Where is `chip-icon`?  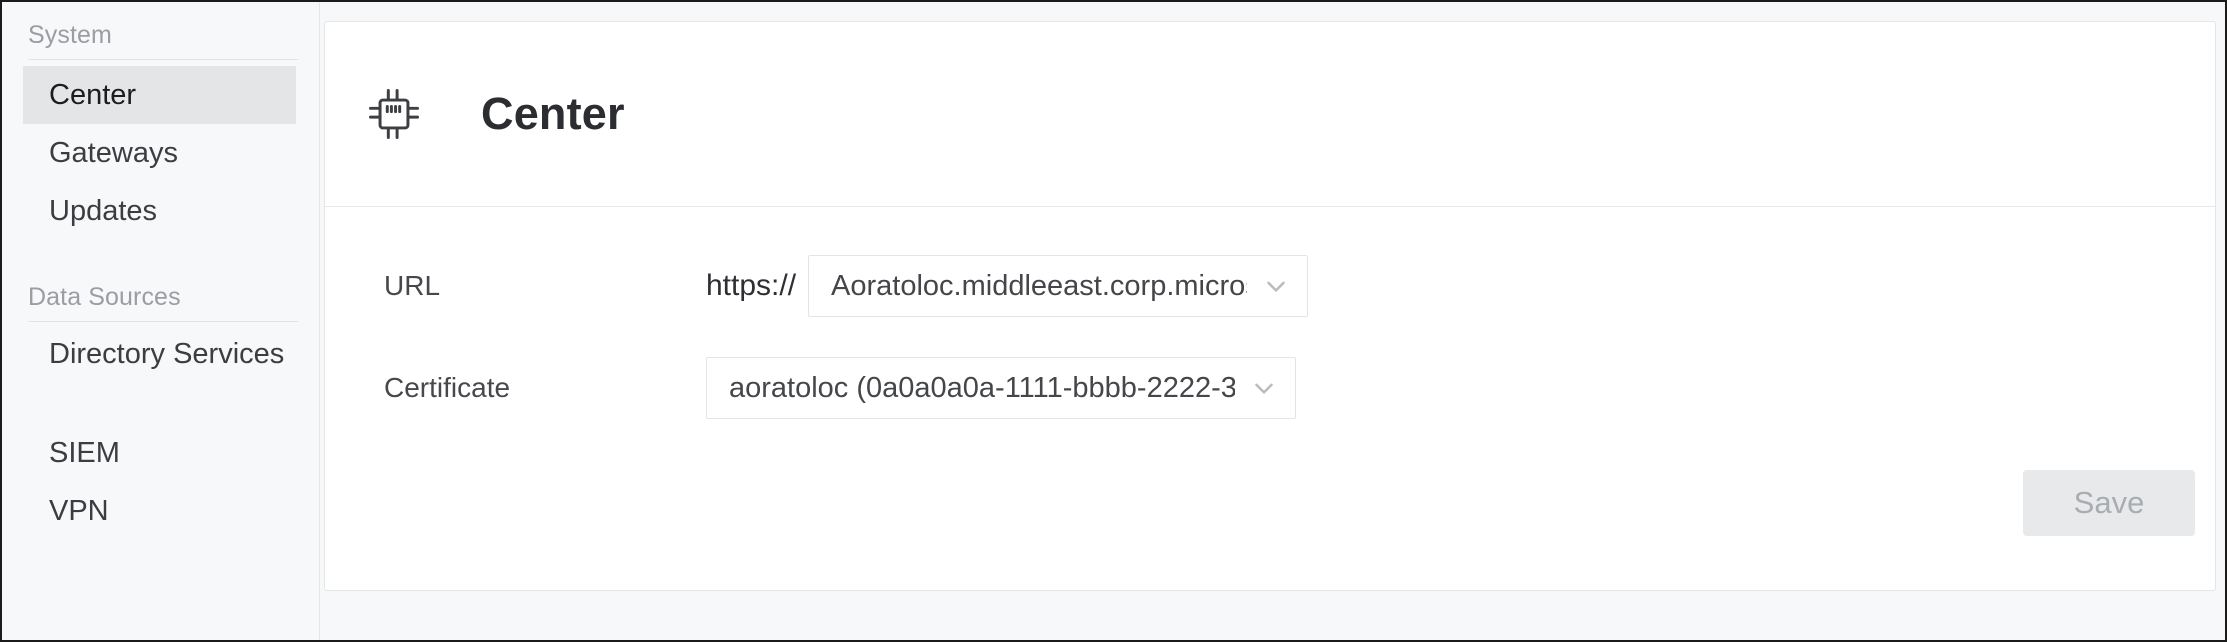 chip-icon is located at coordinates (394, 114).